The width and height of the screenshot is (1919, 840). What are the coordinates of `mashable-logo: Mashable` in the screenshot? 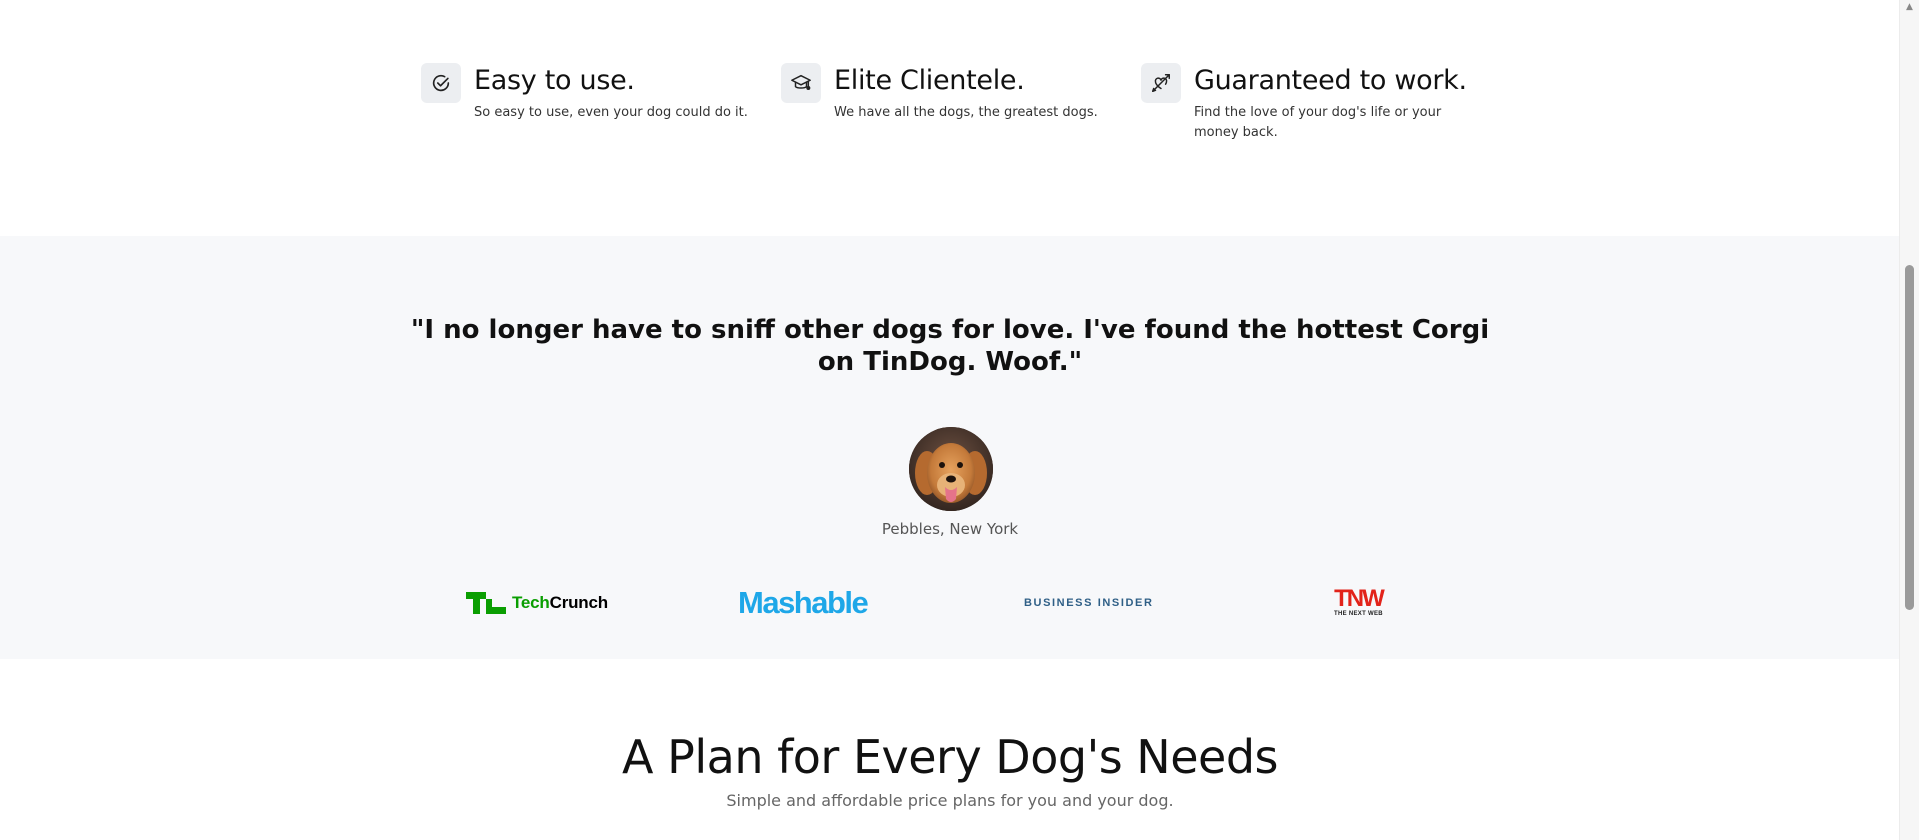 It's located at (803, 603).